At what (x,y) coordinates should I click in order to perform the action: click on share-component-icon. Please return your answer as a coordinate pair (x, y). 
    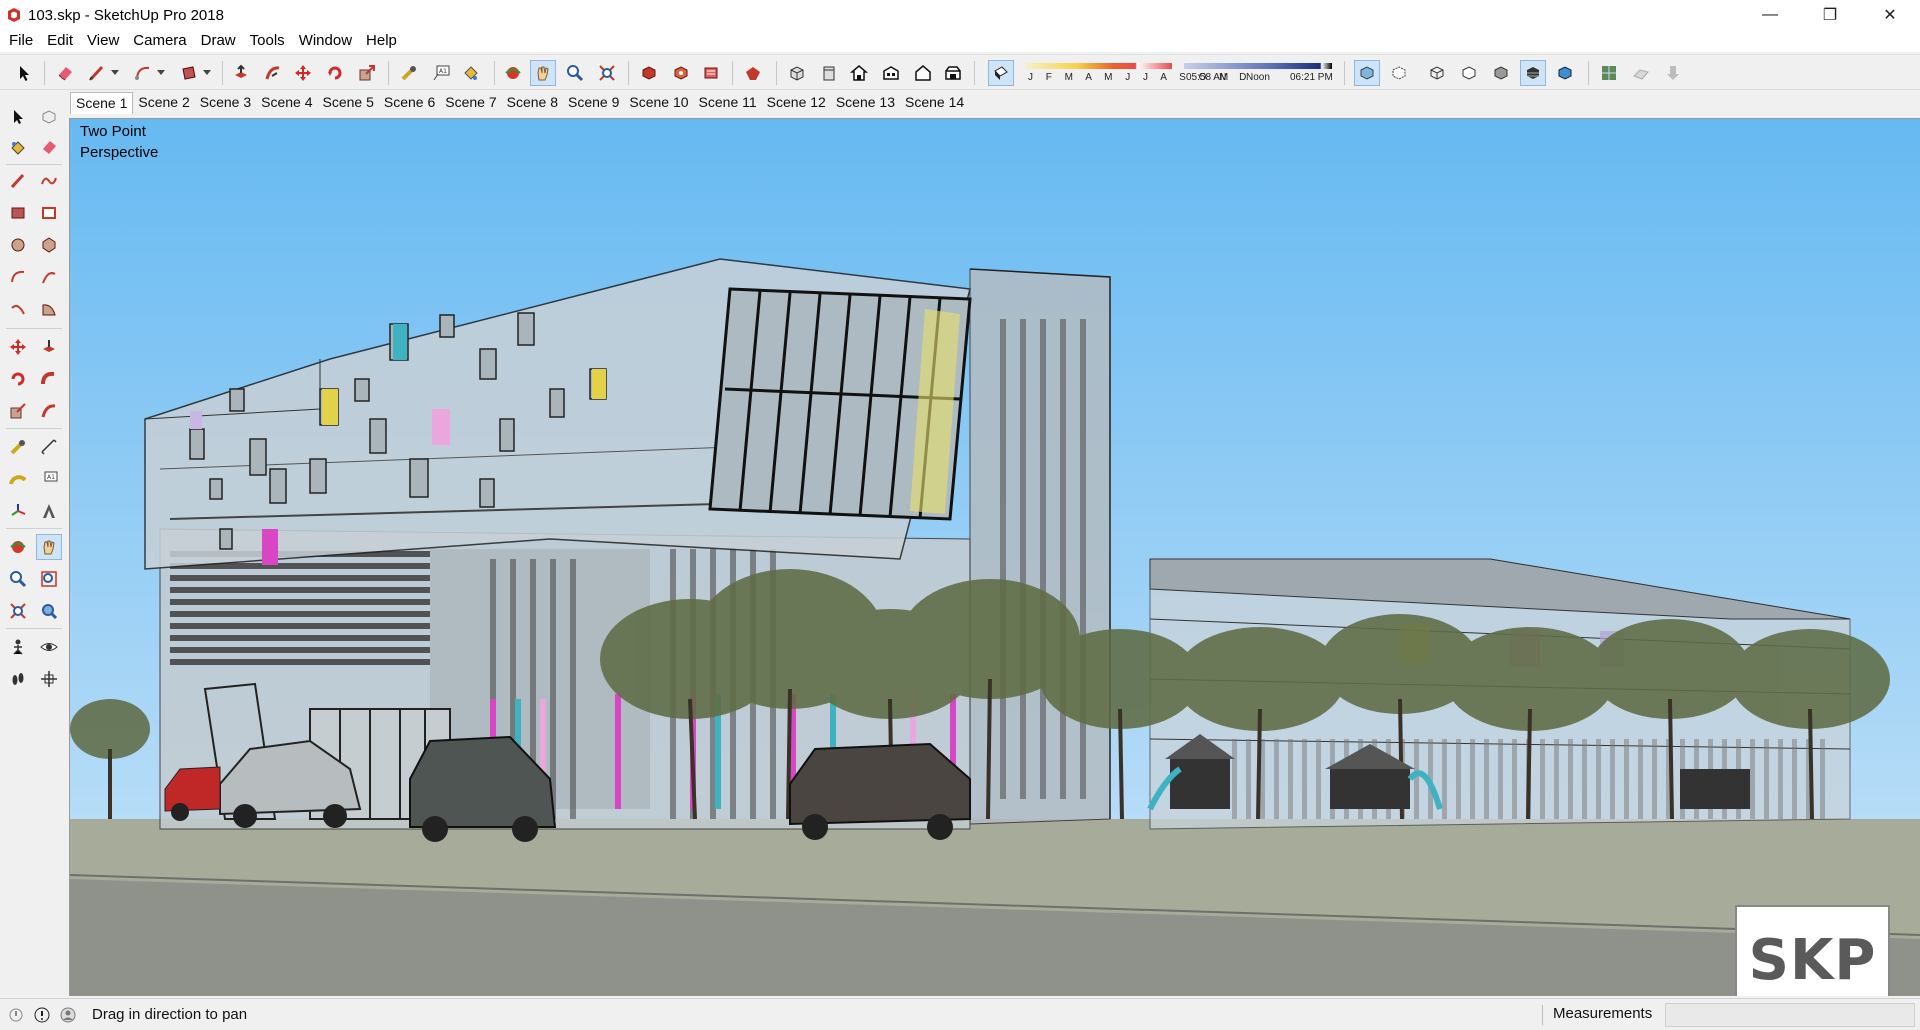
    Looking at the image, I should click on (711, 73).